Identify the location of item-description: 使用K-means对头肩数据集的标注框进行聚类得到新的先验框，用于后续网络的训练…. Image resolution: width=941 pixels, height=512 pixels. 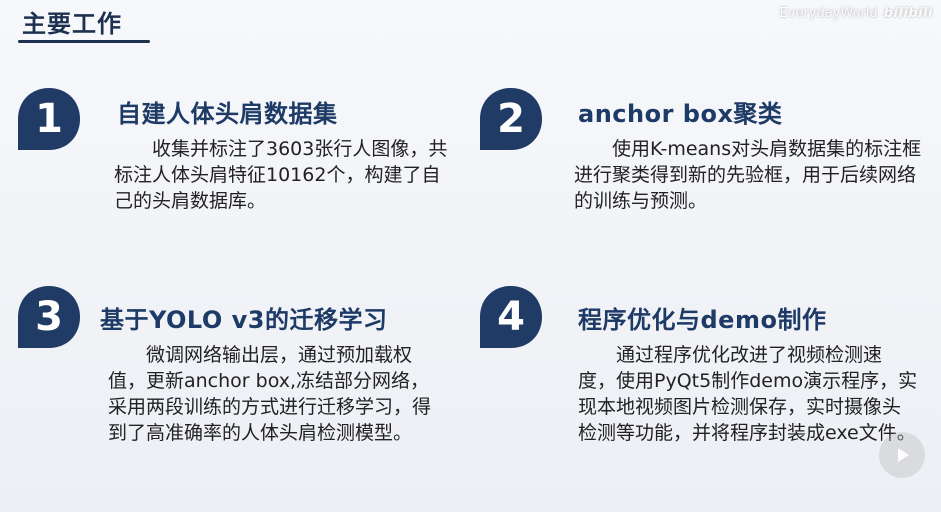
(748, 175).